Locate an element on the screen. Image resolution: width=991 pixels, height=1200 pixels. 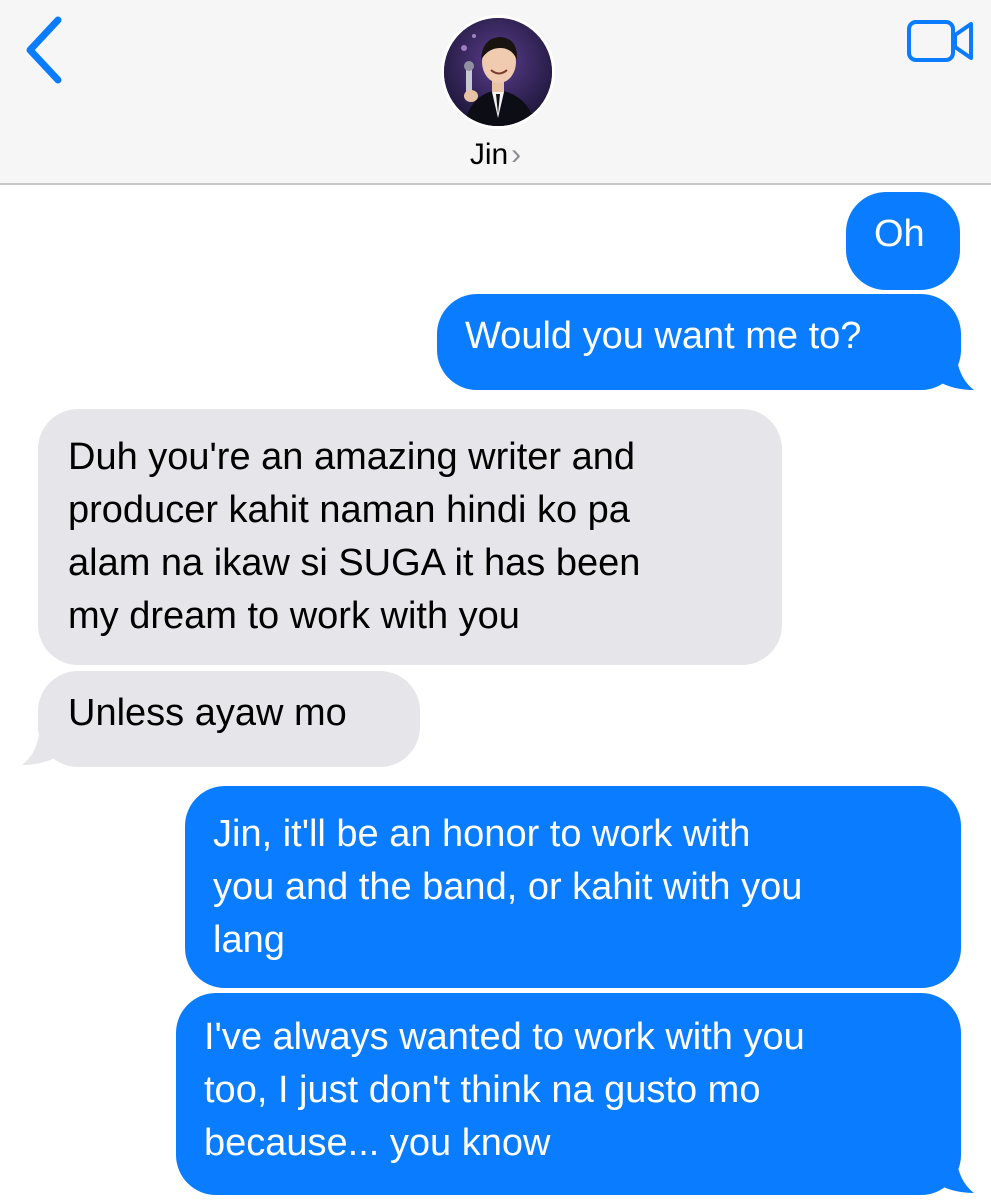
video-call-button is located at coordinates (941, 41).